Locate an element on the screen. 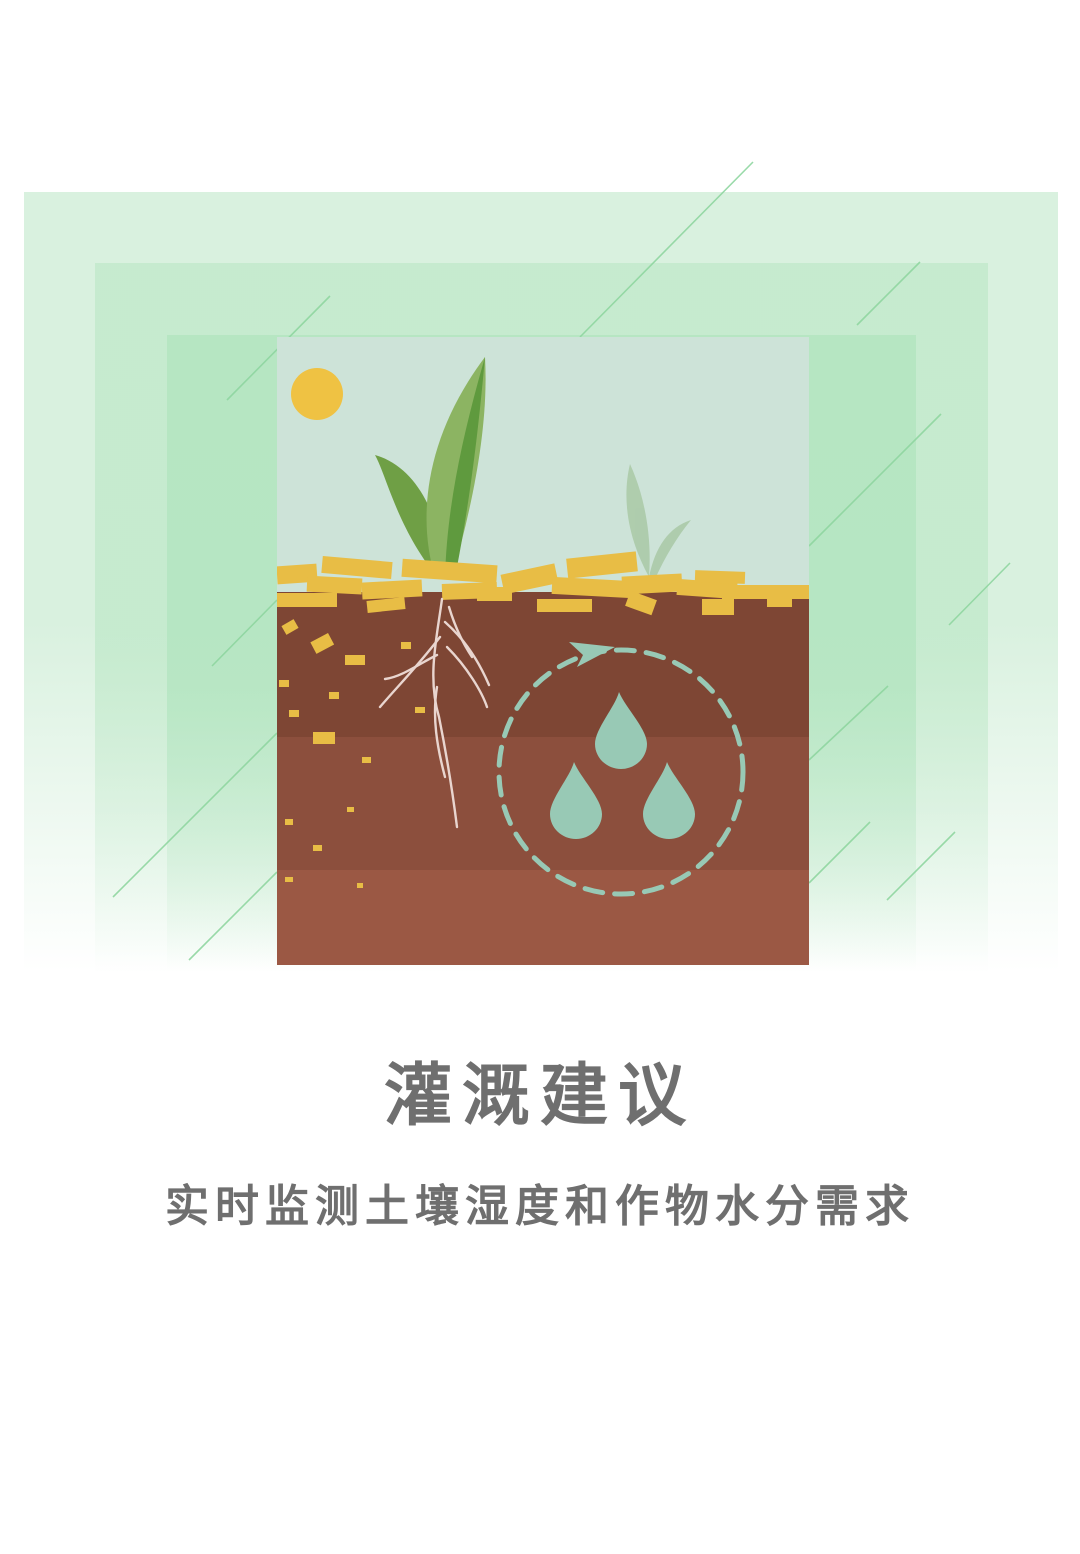 Image resolution: width=1080 pixels, height=1554 pixels. soil-layer-bottom is located at coordinates (543, 917).